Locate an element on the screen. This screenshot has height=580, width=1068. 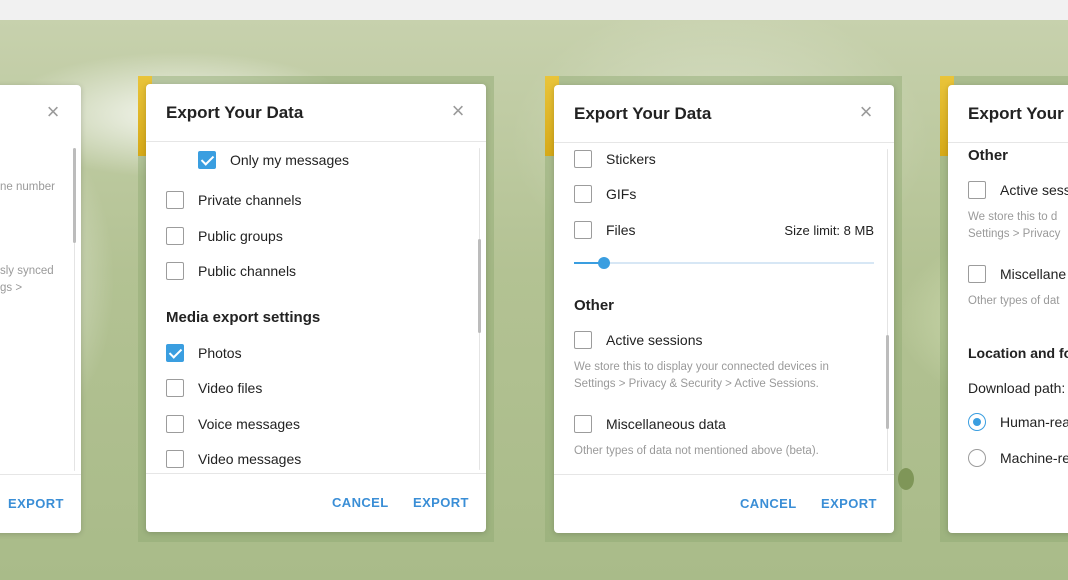
download-path-label: Download path: is located at coordinates (1017, 388).